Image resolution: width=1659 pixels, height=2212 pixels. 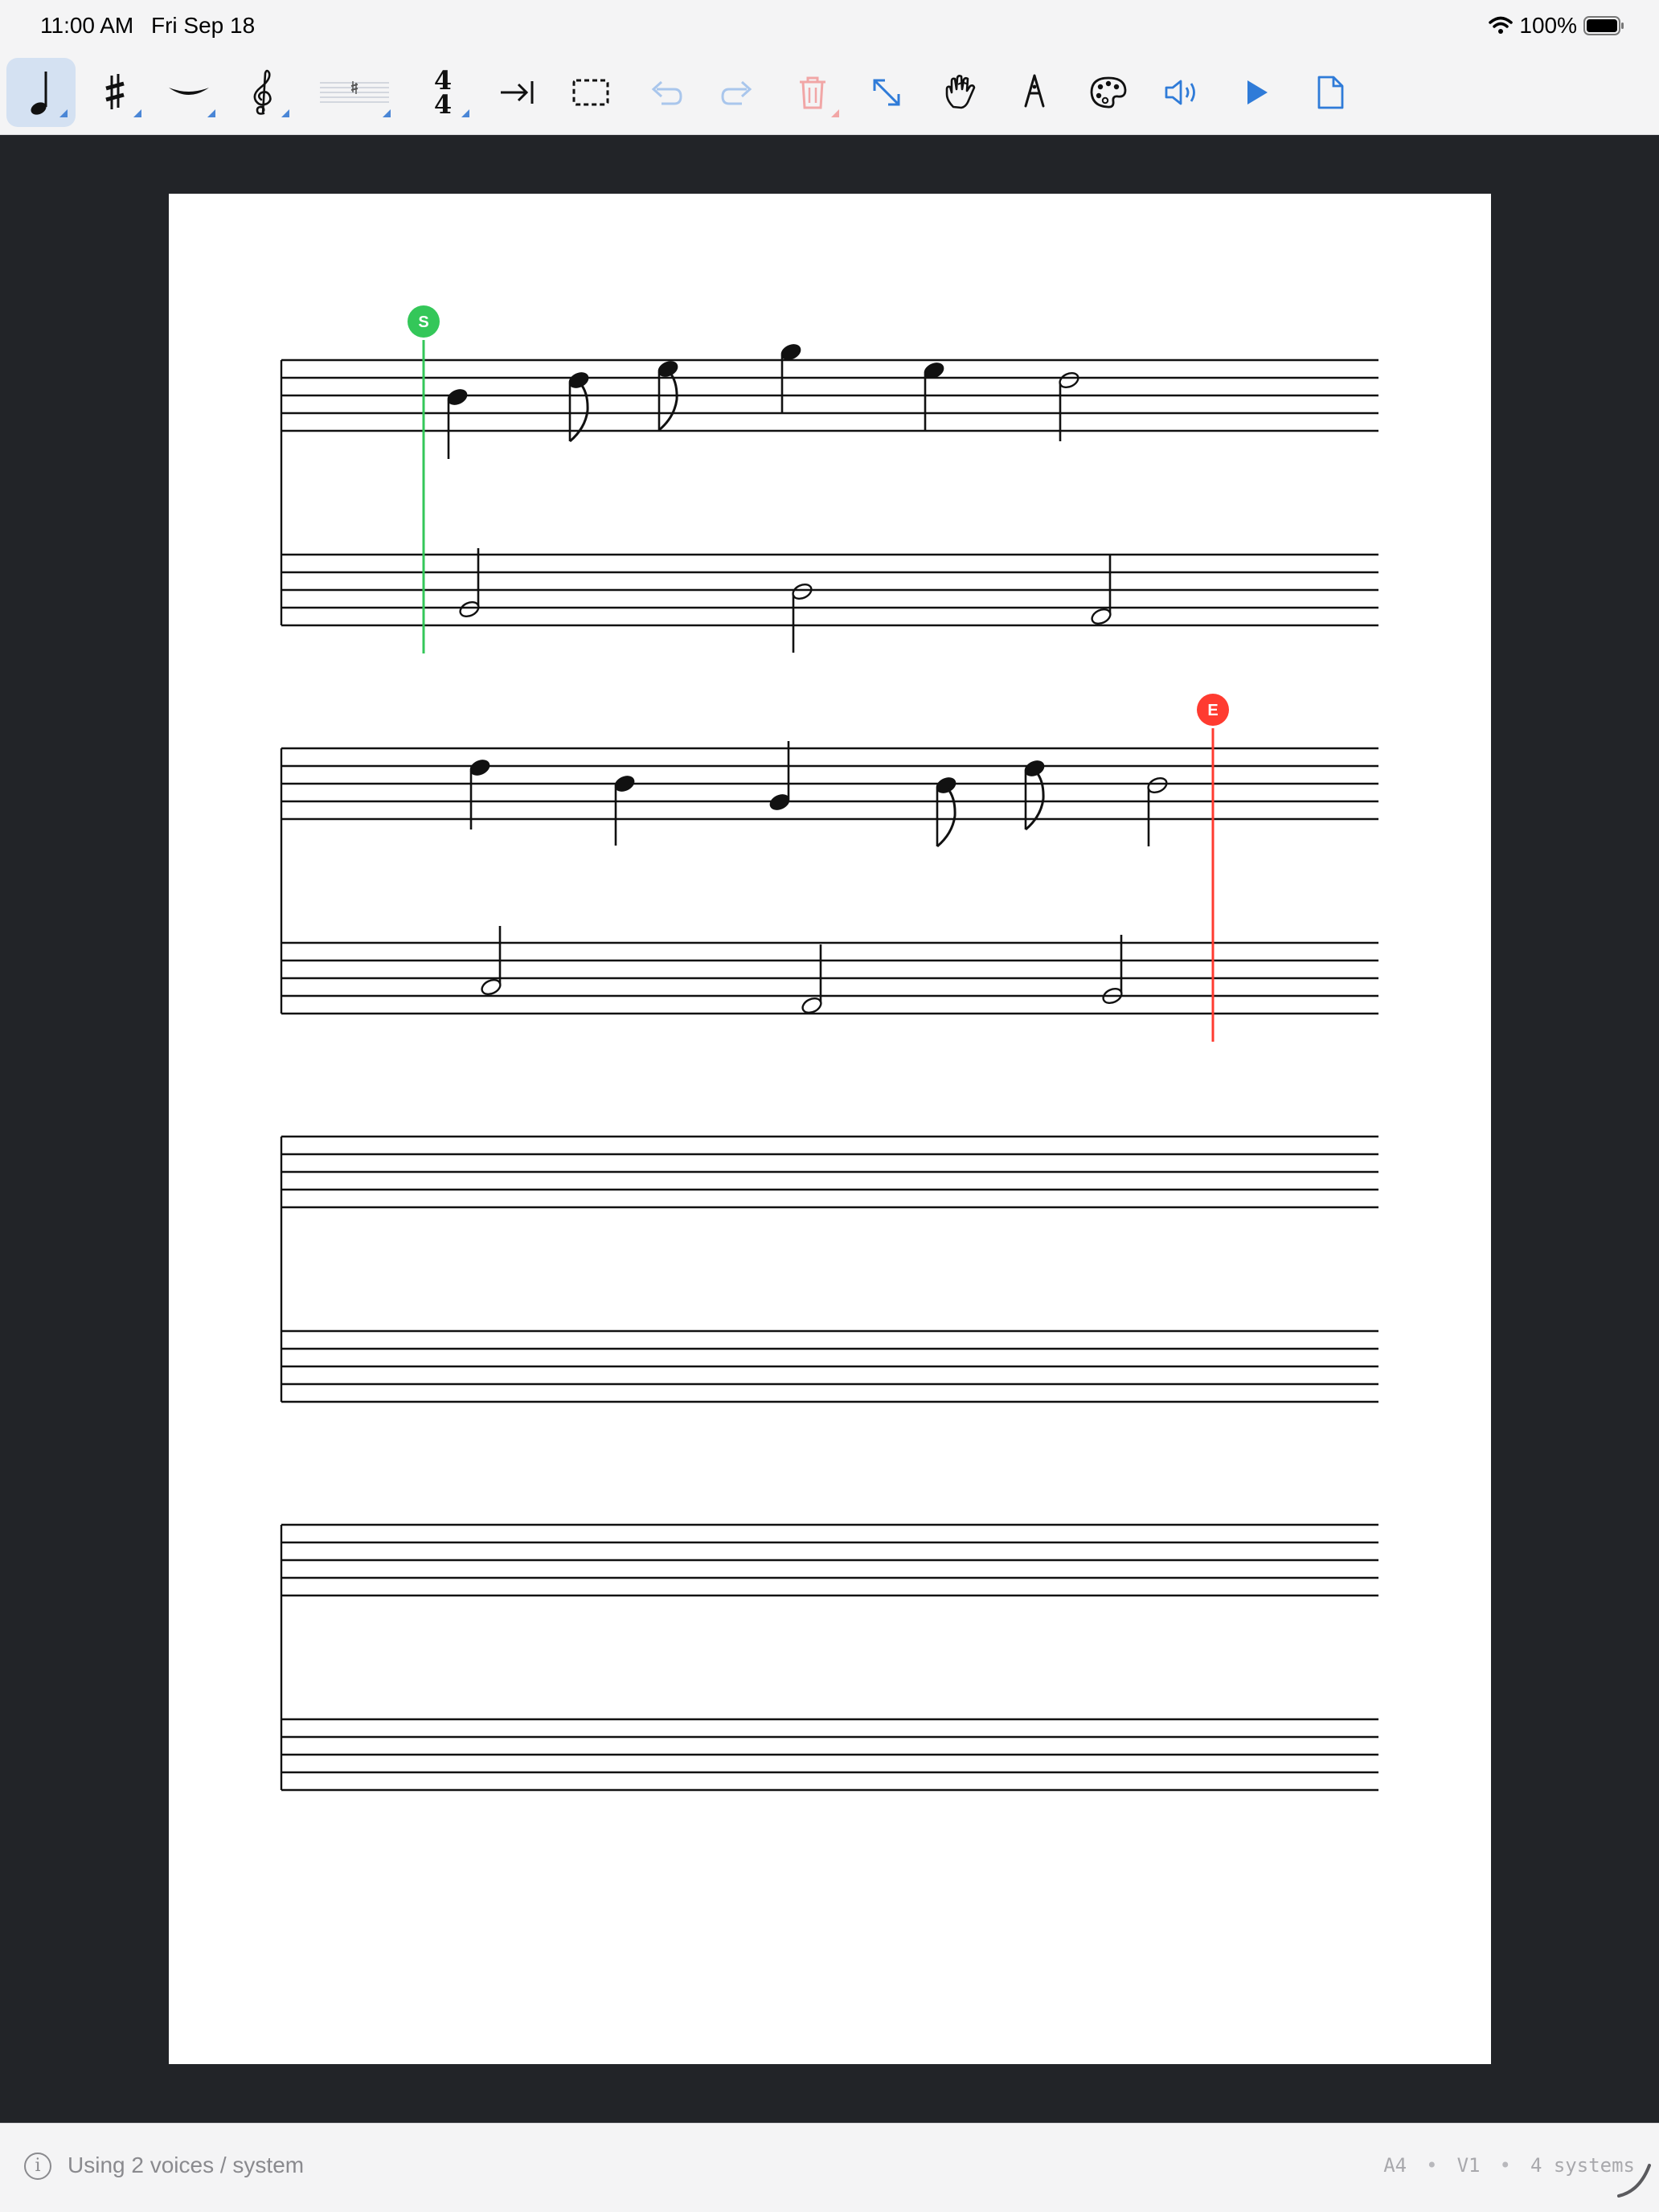 I want to click on undo-icon, so click(x=666, y=92).